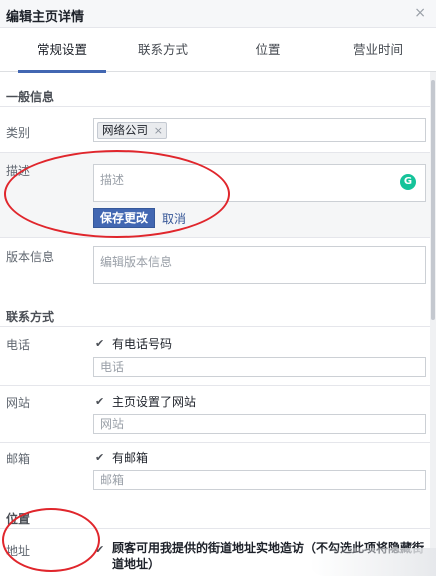 The height and width of the screenshot is (576, 436). I want to click on cancel-link: 取消, so click(174, 218).